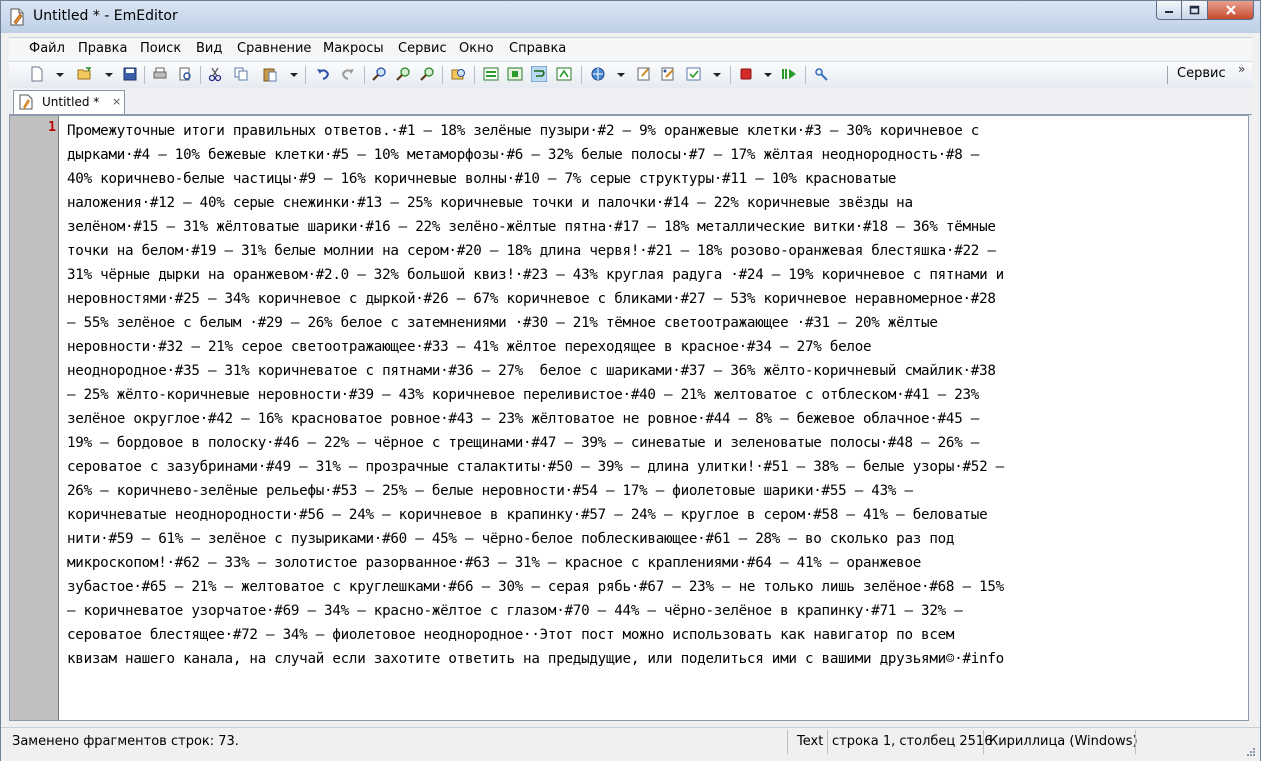  Describe the element at coordinates (130, 74) in the screenshot. I see `save-icon` at that location.